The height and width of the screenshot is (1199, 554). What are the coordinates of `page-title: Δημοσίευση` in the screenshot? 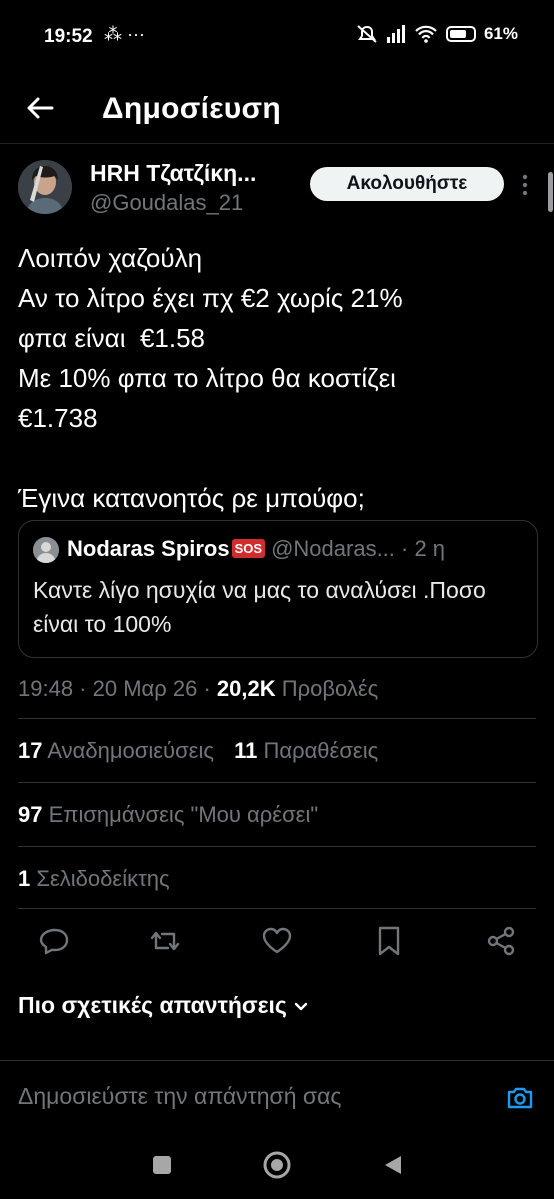 It's located at (191, 108).